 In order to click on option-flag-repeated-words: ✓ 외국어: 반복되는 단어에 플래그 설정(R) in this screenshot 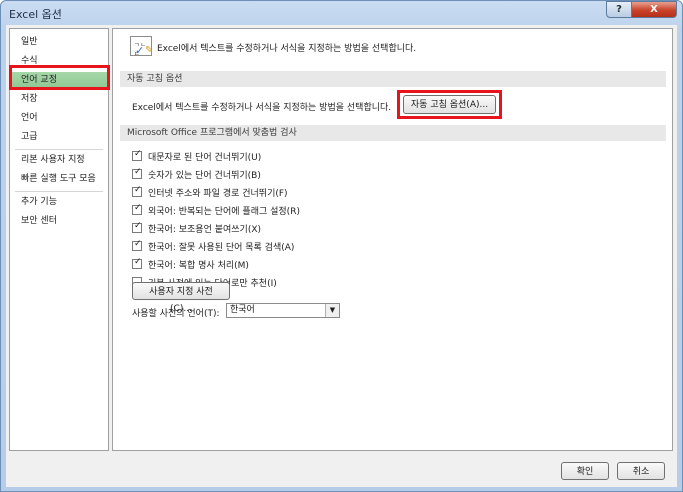, I will do `click(216, 210)`.